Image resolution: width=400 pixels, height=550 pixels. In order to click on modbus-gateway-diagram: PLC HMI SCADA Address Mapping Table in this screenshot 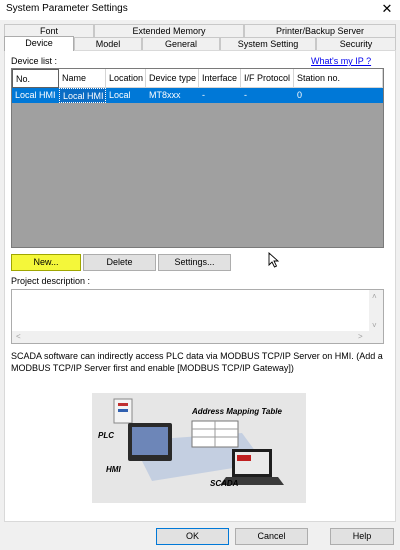, I will do `click(199, 448)`.